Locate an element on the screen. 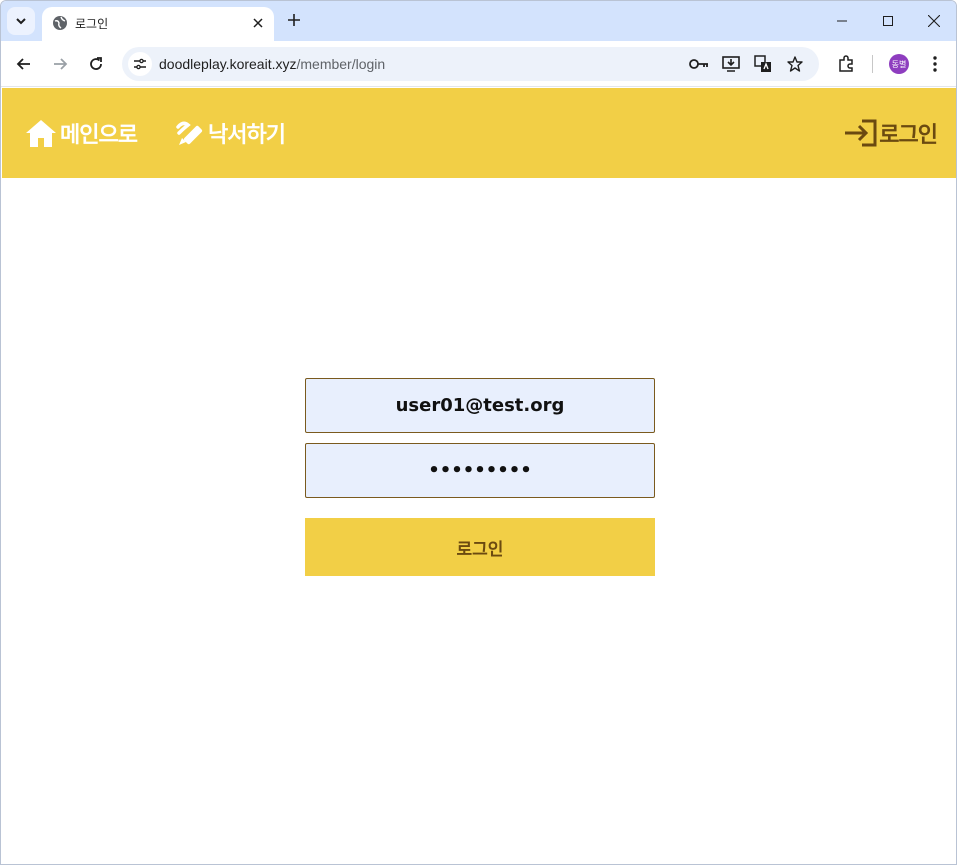  tab-strip: 로그인 is located at coordinates (478, 21).